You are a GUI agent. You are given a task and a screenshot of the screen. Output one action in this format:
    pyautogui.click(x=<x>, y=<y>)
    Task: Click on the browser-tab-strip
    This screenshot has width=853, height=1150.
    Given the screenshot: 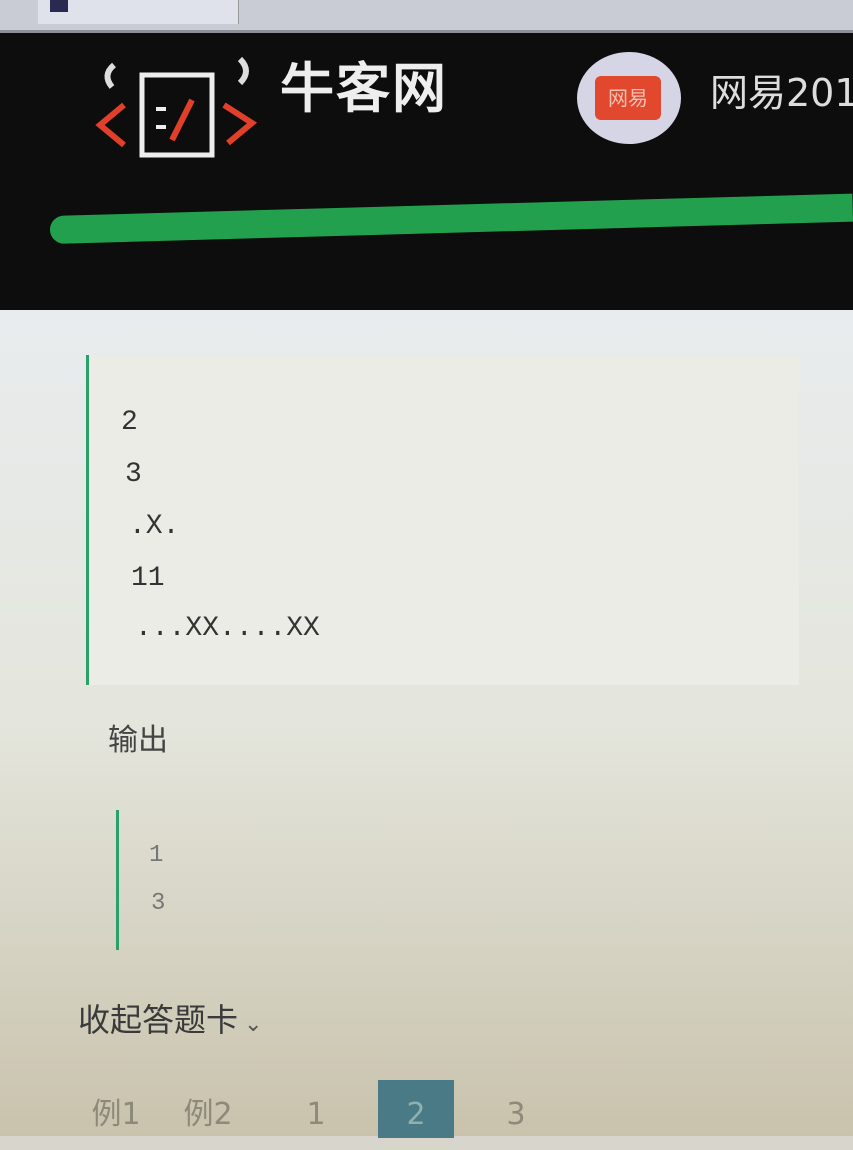 What is the action you would take?
    pyautogui.click(x=426, y=16)
    